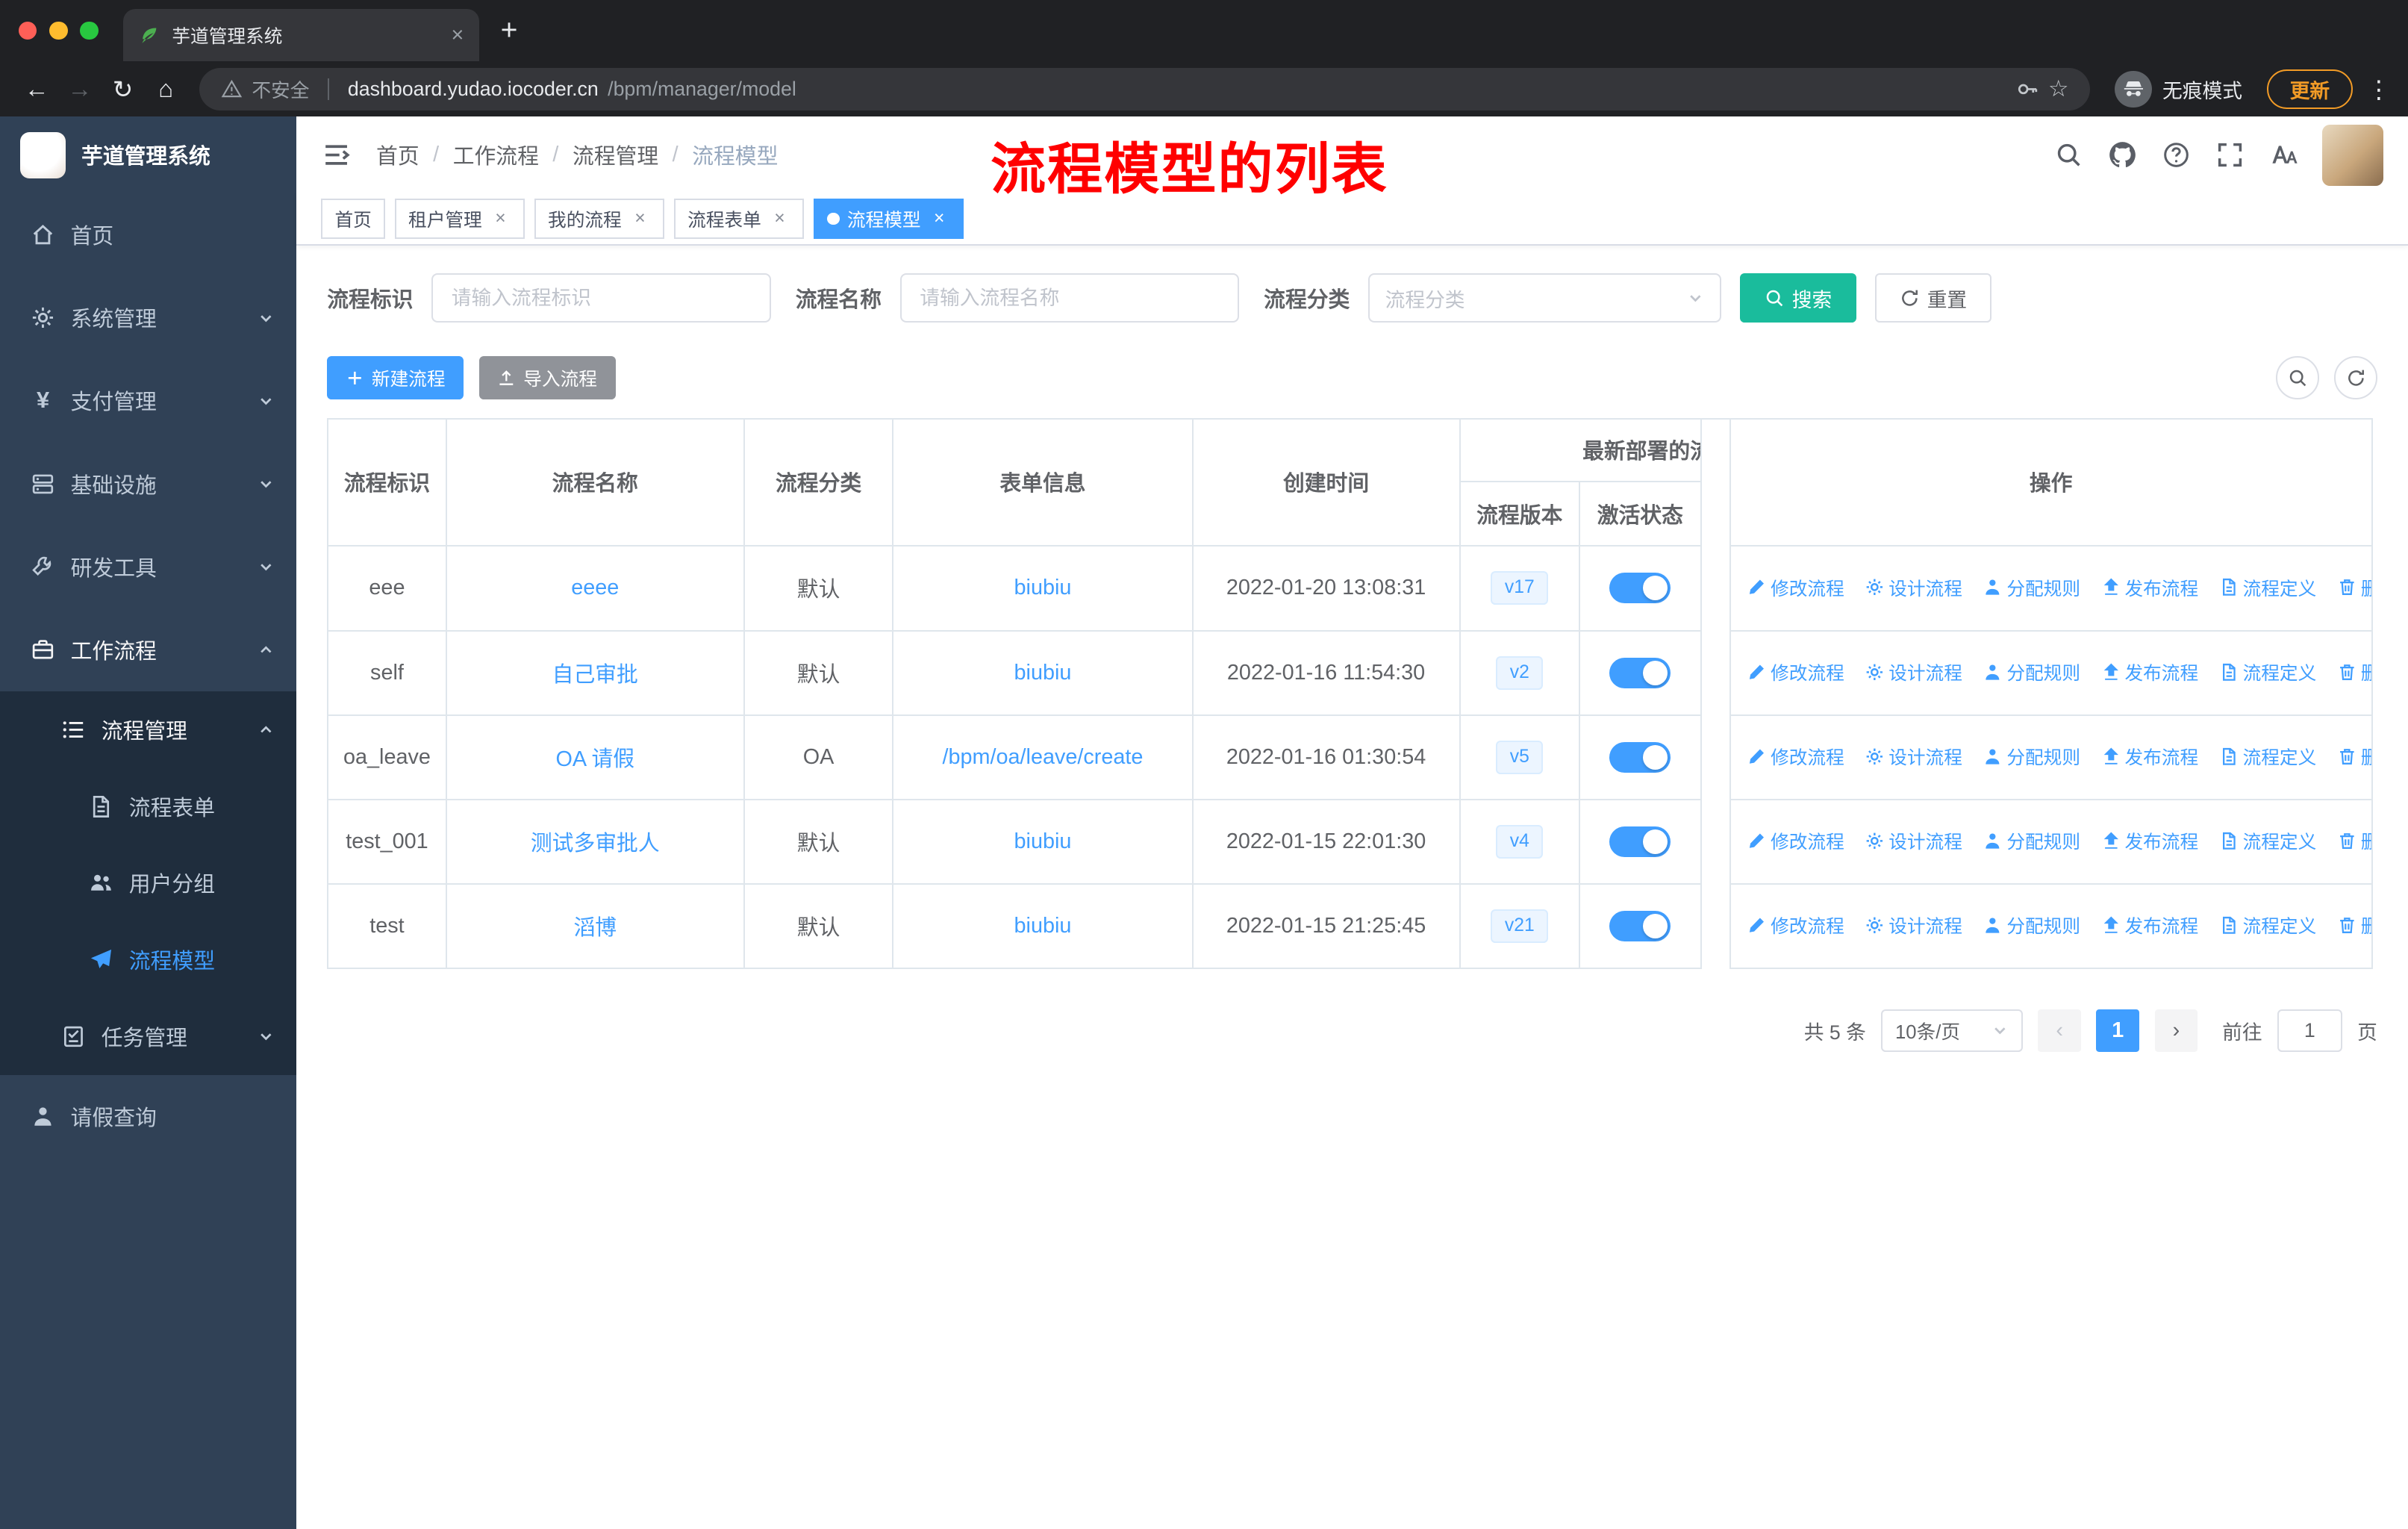 This screenshot has width=2408, height=1529. I want to click on prev-page-button: ‹, so click(2059, 1031).